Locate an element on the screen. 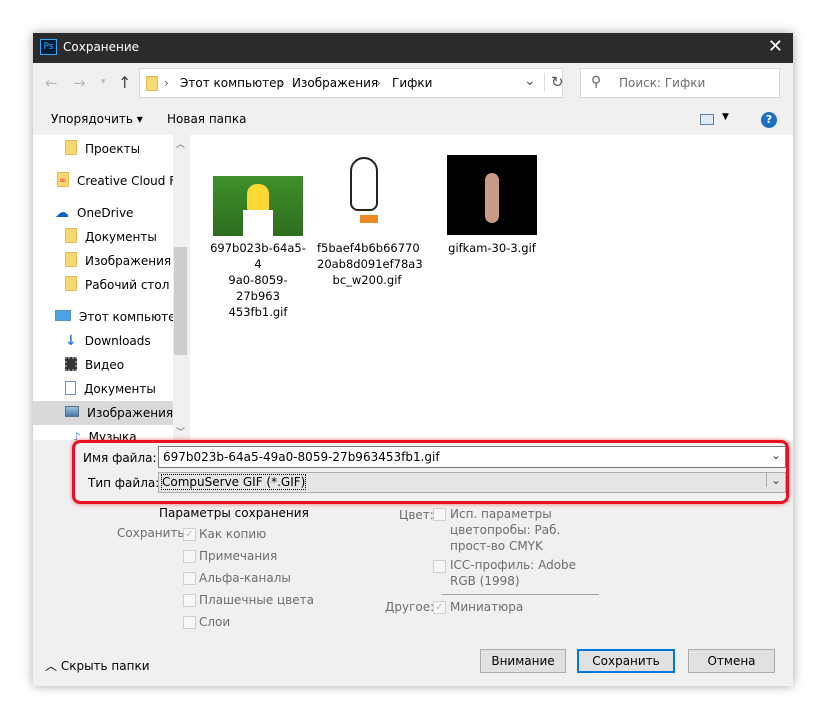  sidebar-item: ♪ Музыка is located at coordinates (103, 432).